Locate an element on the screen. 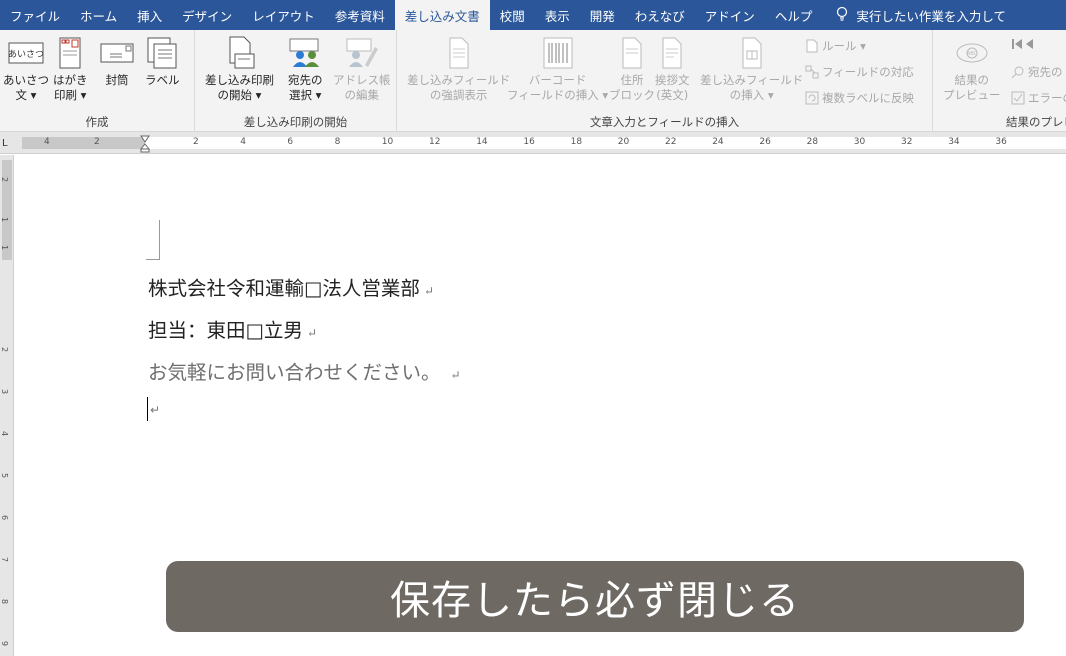  start-mail-merge-button: 差し込み印刷 の開始 ▾ is located at coordinates (239, 69).